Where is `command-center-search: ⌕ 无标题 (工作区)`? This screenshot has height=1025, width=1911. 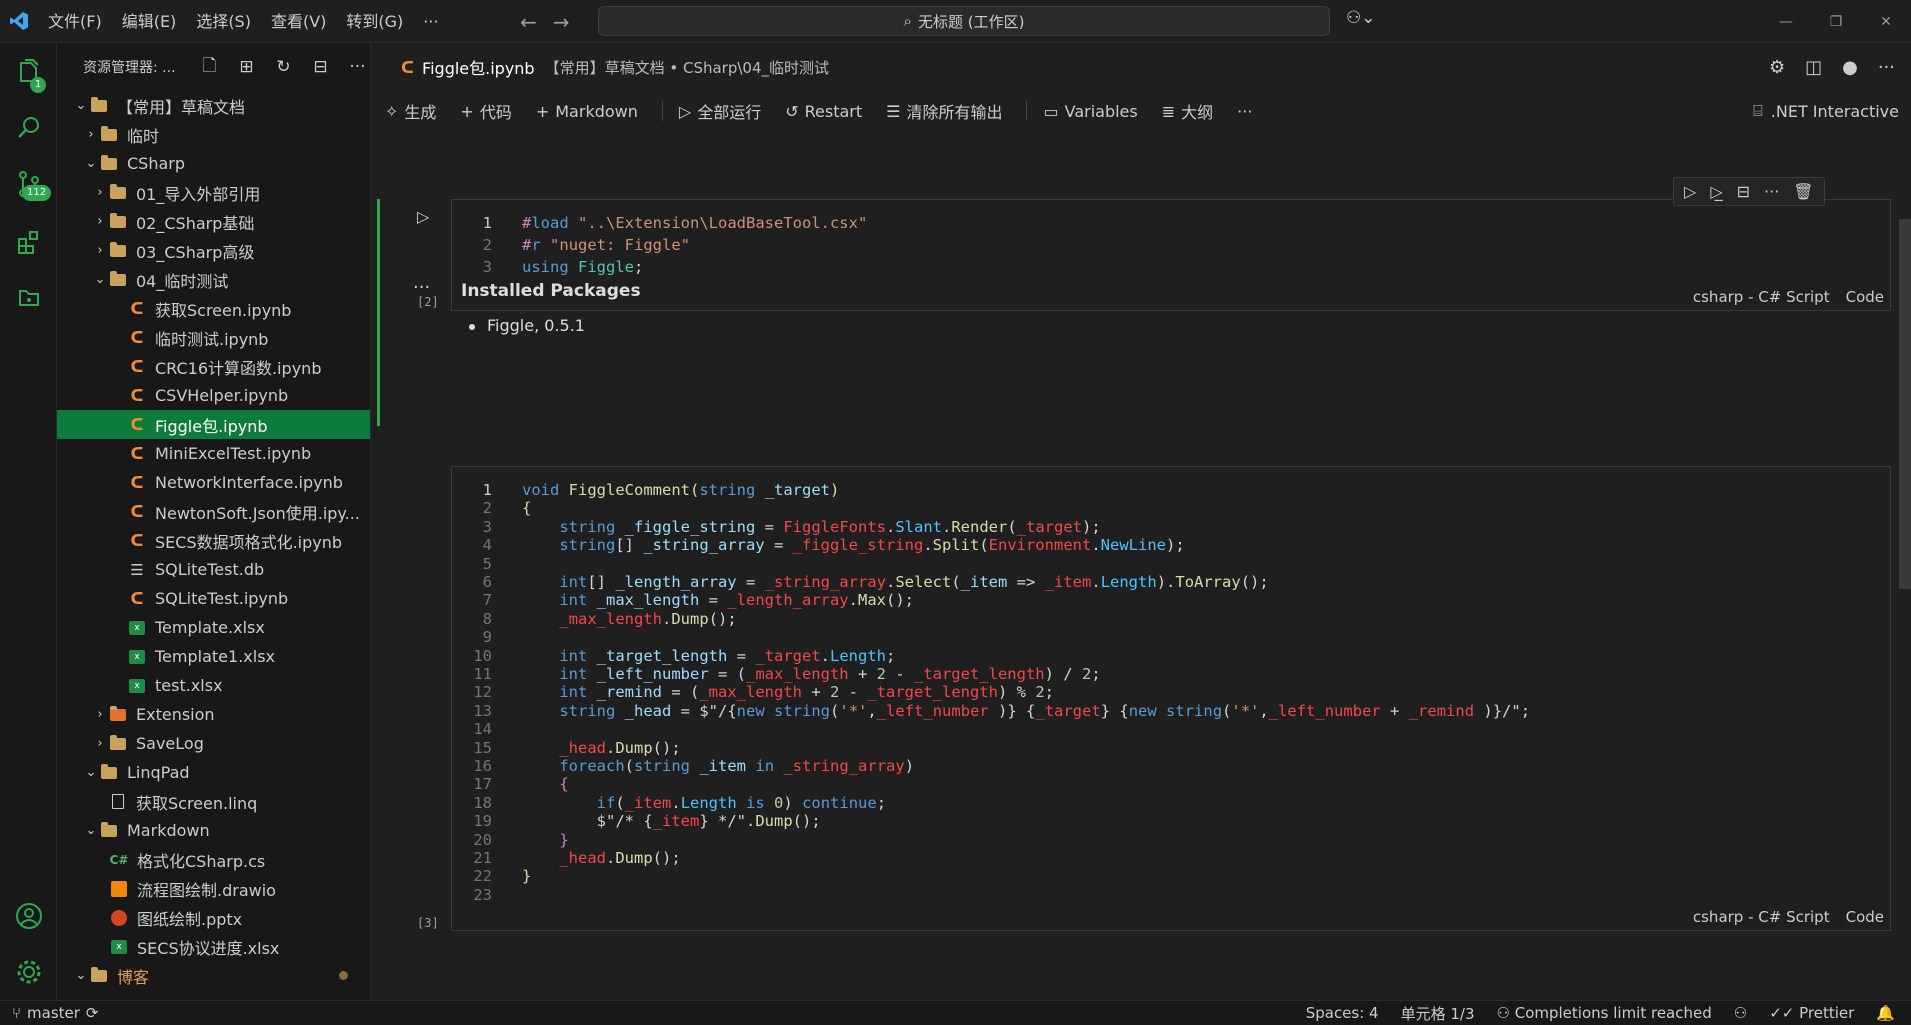 command-center-search: ⌕ 无标题 (工作区) is located at coordinates (964, 21).